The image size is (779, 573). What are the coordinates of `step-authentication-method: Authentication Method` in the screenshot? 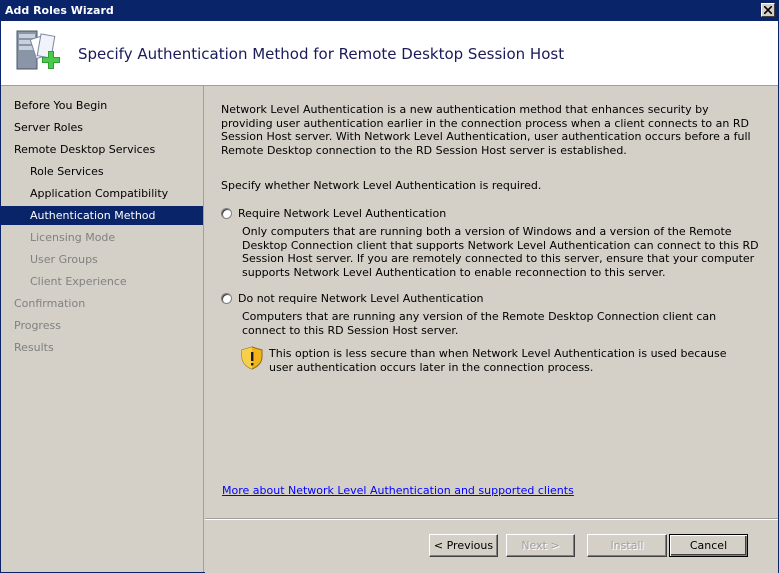 It's located at (102, 215).